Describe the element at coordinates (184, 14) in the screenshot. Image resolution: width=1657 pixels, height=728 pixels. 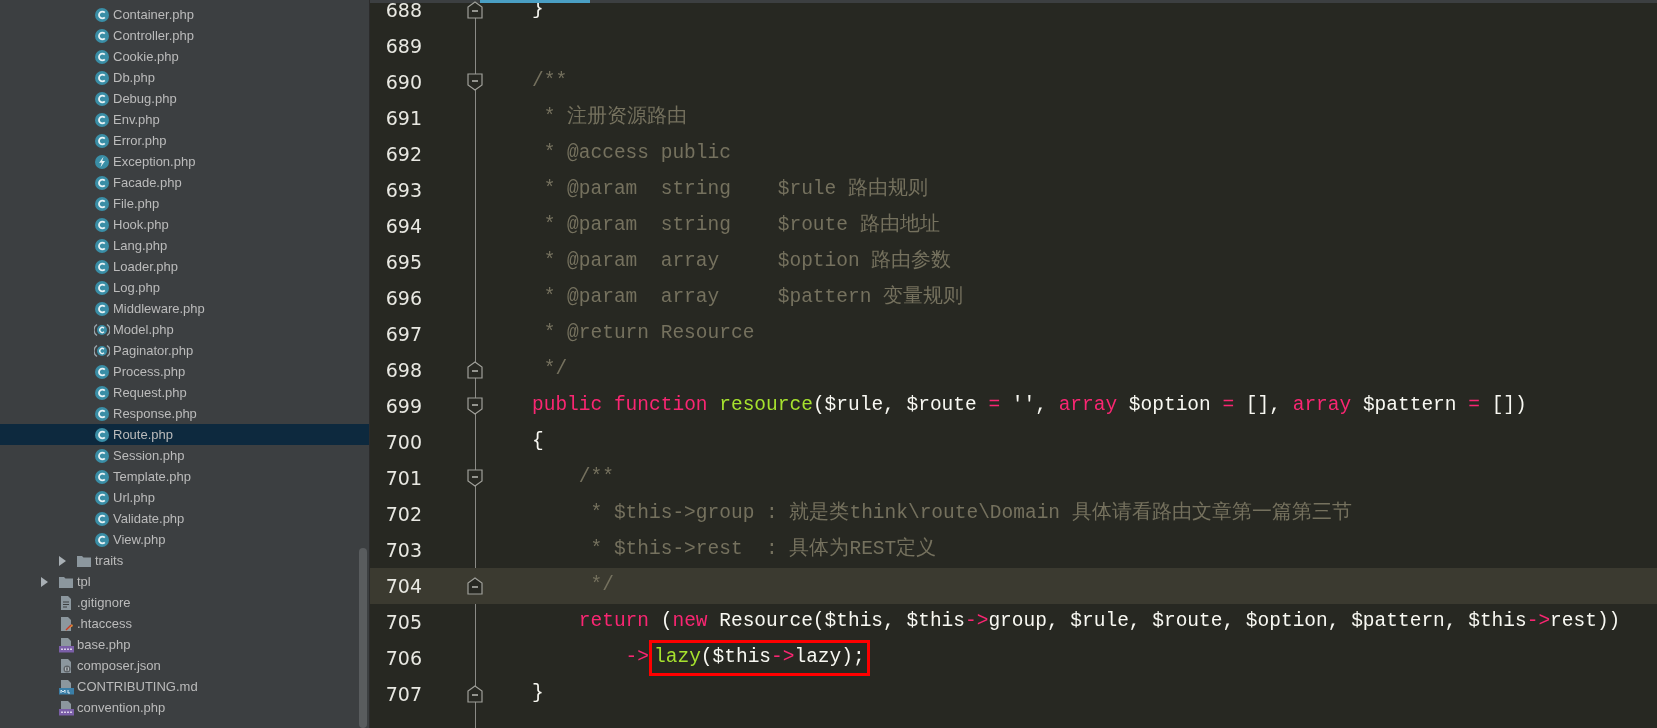
I see `tree-item: Container.php` at that location.